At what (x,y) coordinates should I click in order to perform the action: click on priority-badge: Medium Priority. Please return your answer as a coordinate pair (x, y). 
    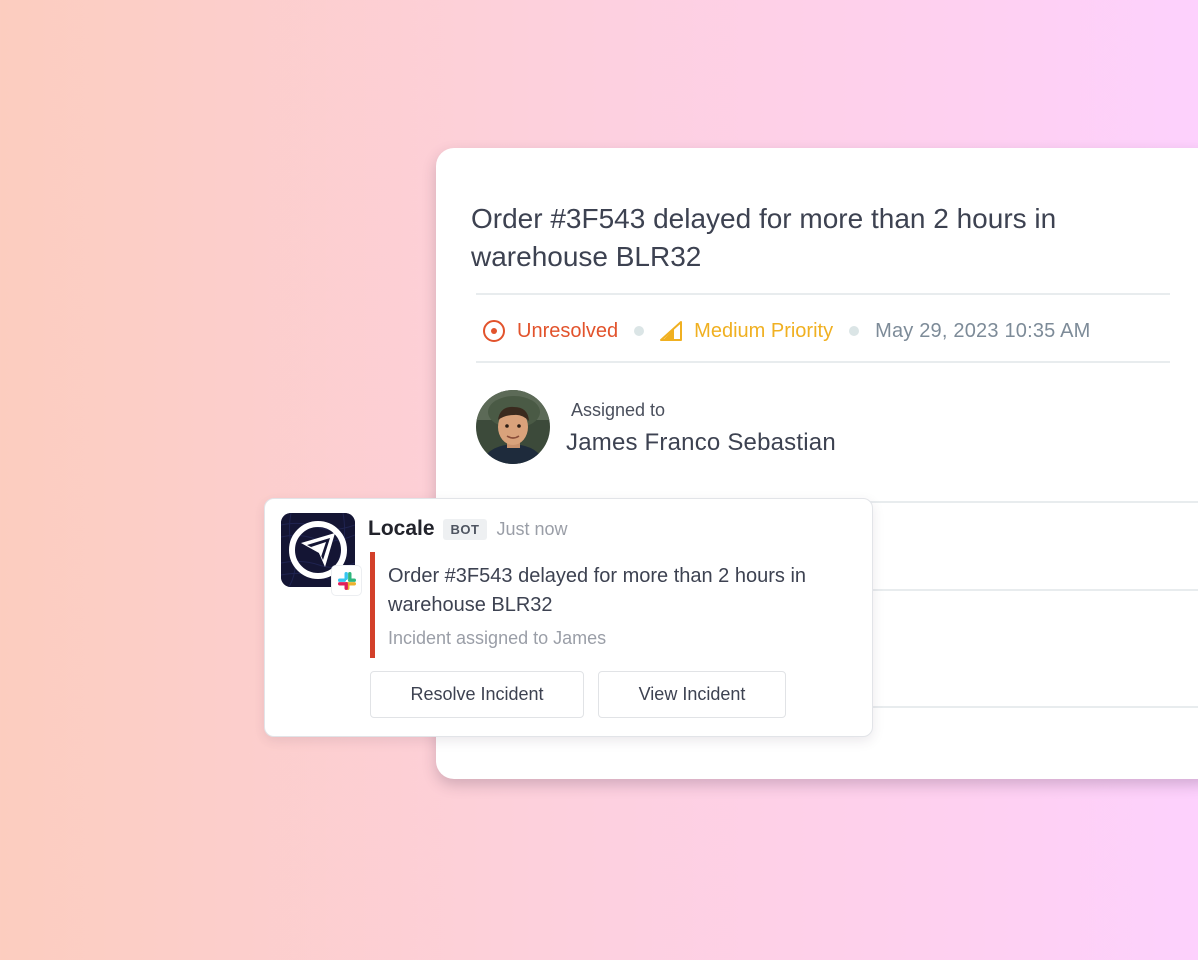
    Looking at the image, I should click on (746, 331).